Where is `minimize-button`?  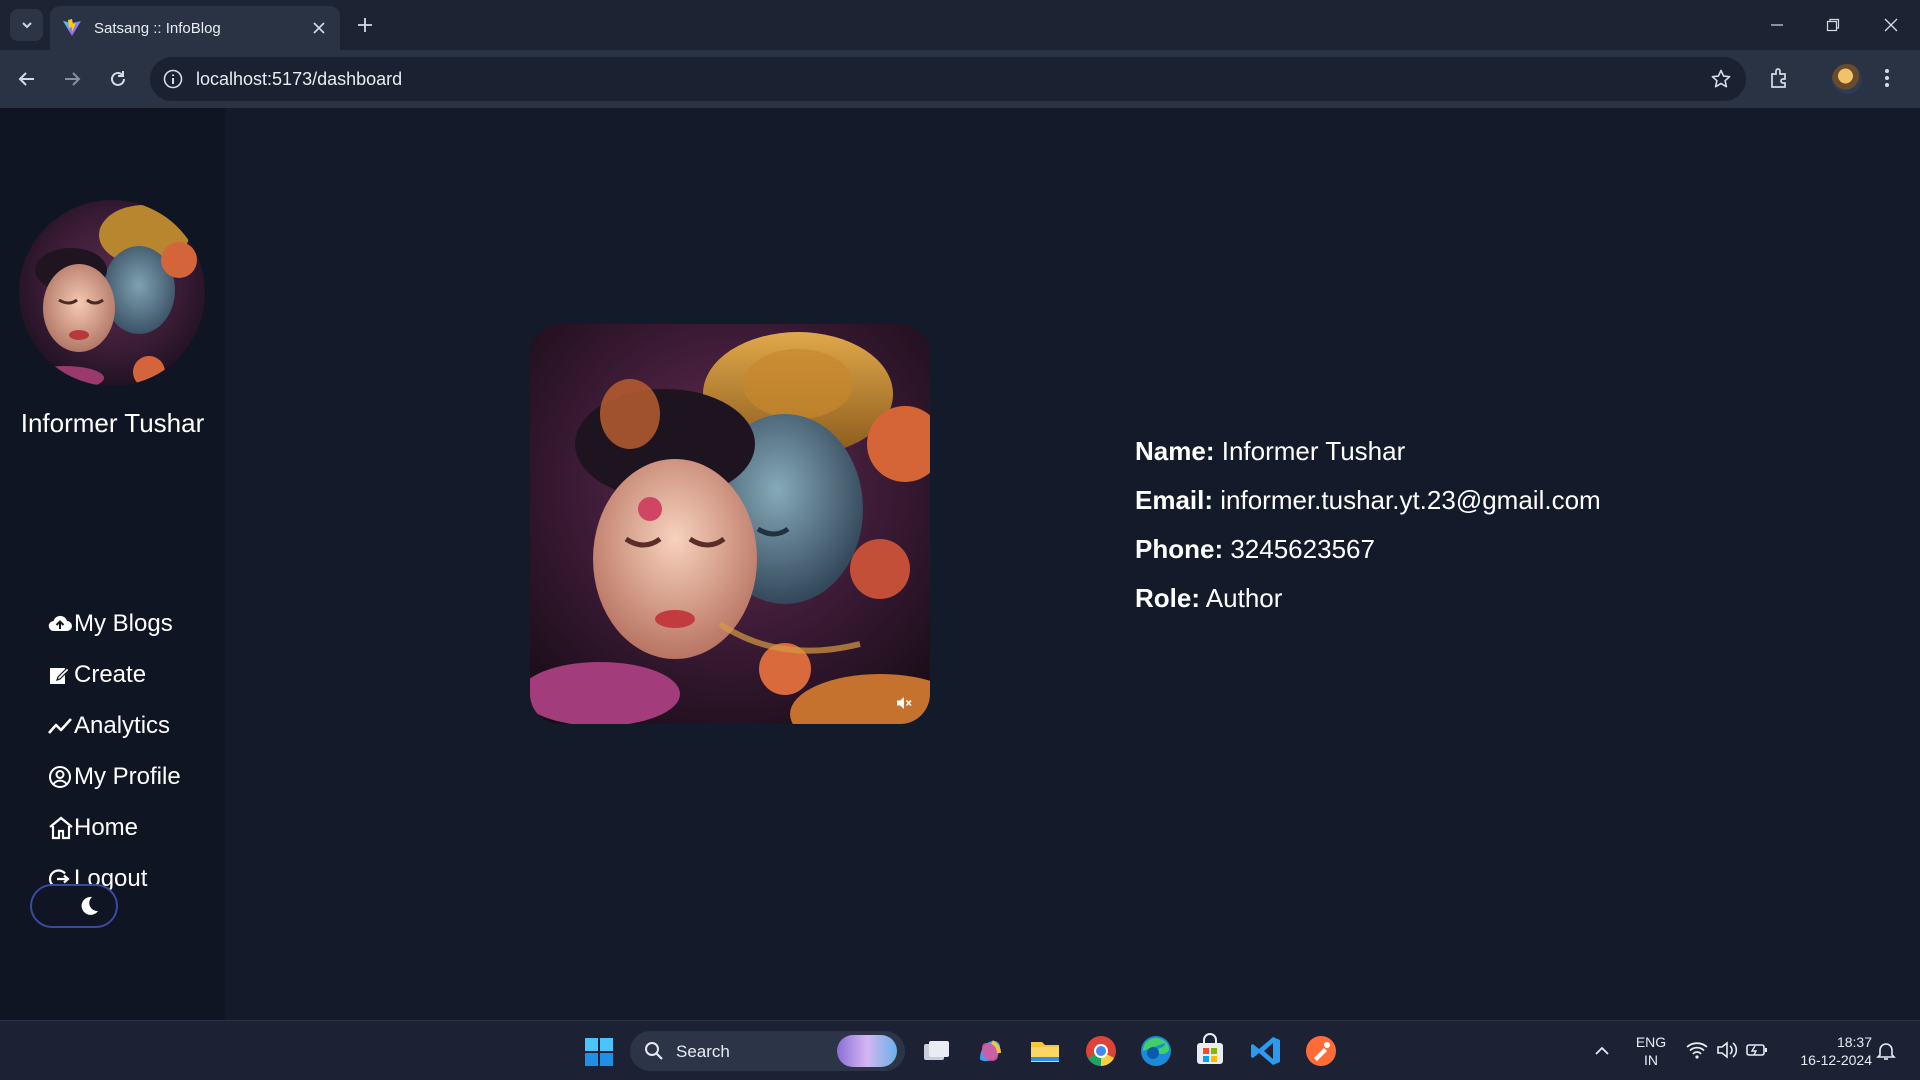
minimize-button is located at coordinates (1777, 25).